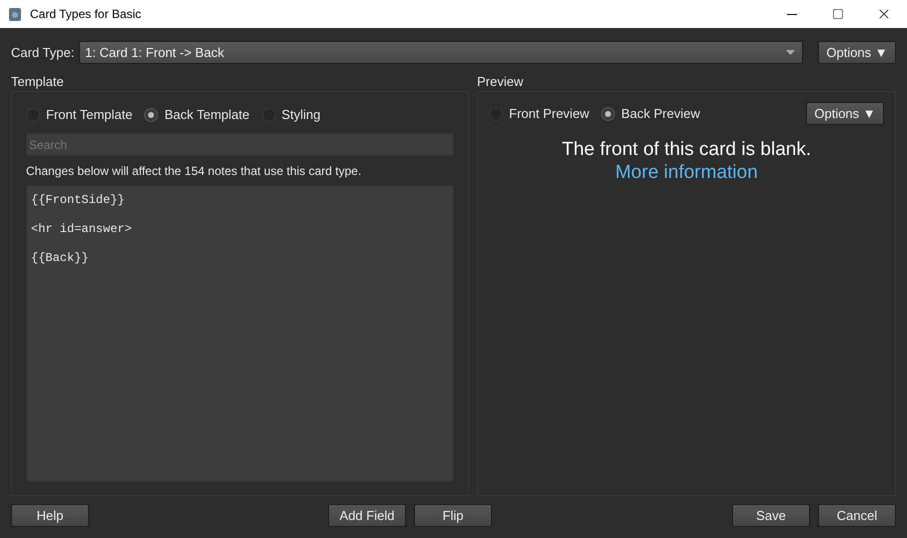 This screenshot has width=907, height=538. I want to click on dropdown-caret-icon, so click(790, 52).